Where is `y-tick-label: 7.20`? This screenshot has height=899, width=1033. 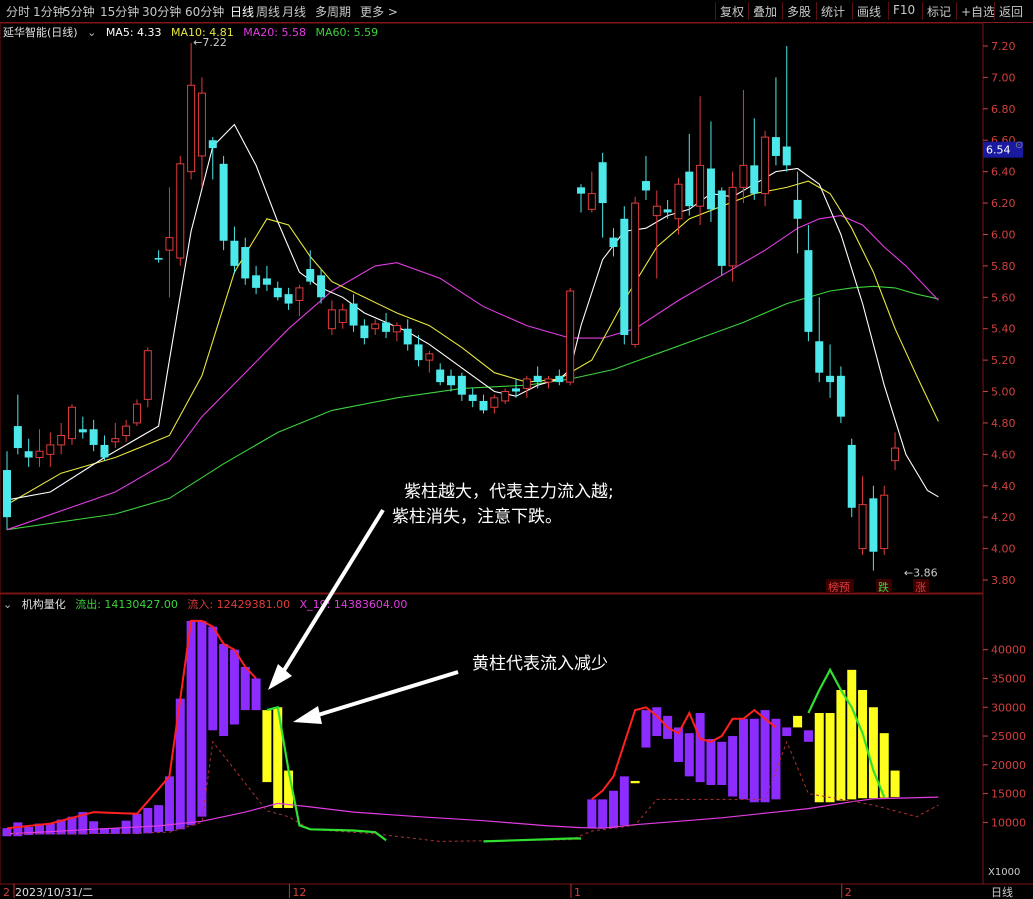
y-tick-label: 7.20 is located at coordinates (1003, 46).